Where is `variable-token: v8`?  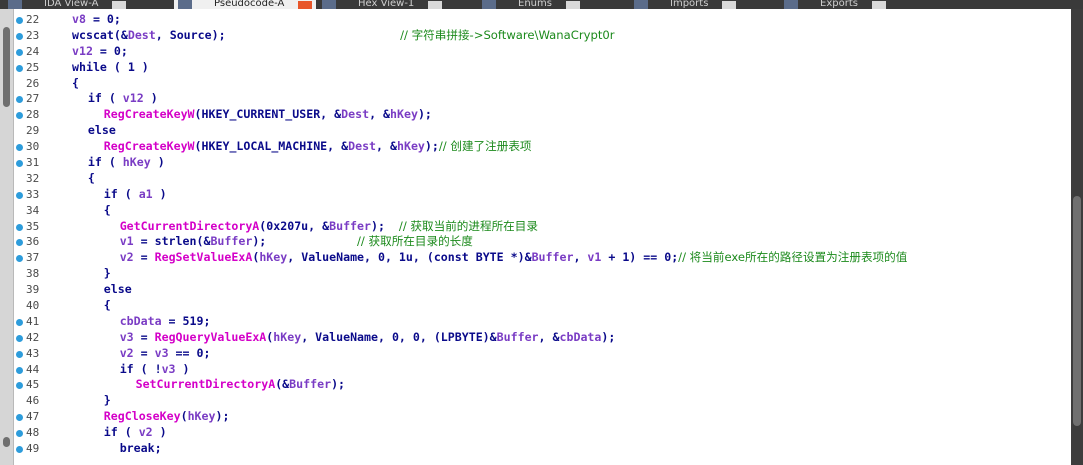 variable-token: v8 is located at coordinates (79, 19).